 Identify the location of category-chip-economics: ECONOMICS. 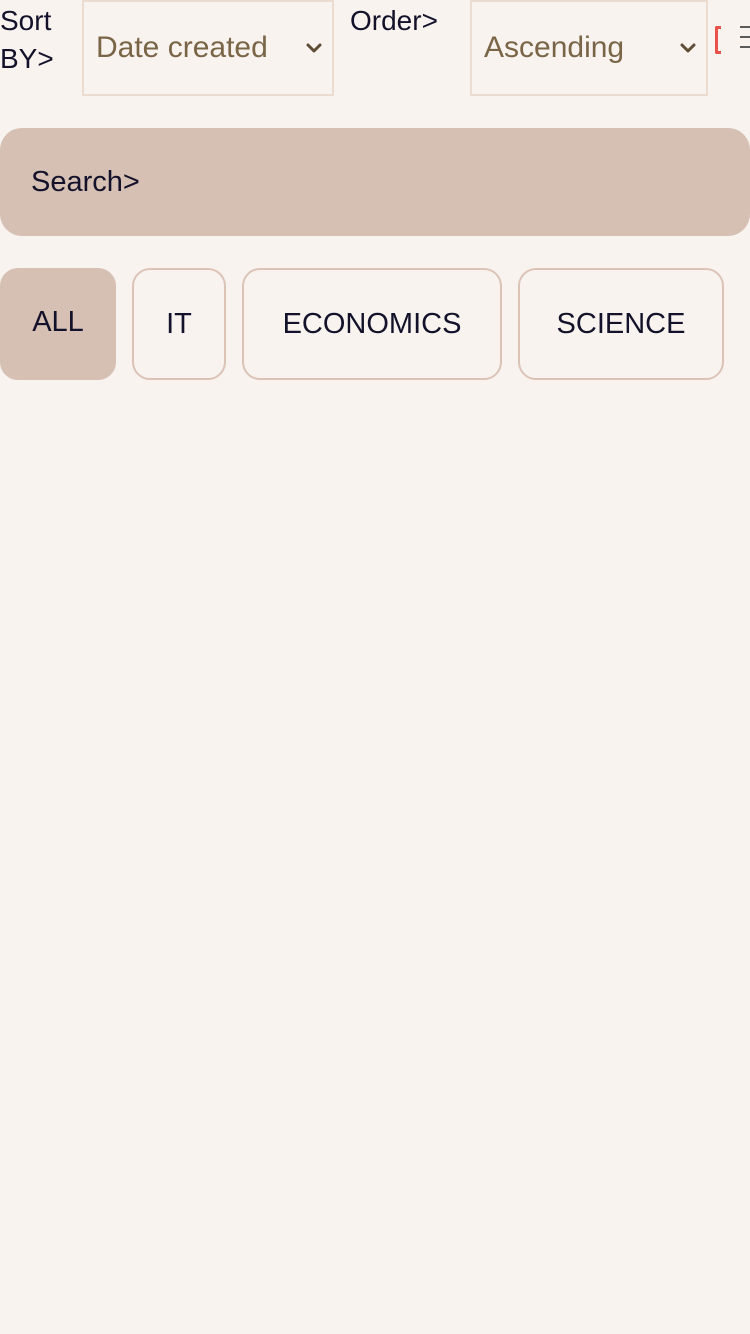
(372, 324).